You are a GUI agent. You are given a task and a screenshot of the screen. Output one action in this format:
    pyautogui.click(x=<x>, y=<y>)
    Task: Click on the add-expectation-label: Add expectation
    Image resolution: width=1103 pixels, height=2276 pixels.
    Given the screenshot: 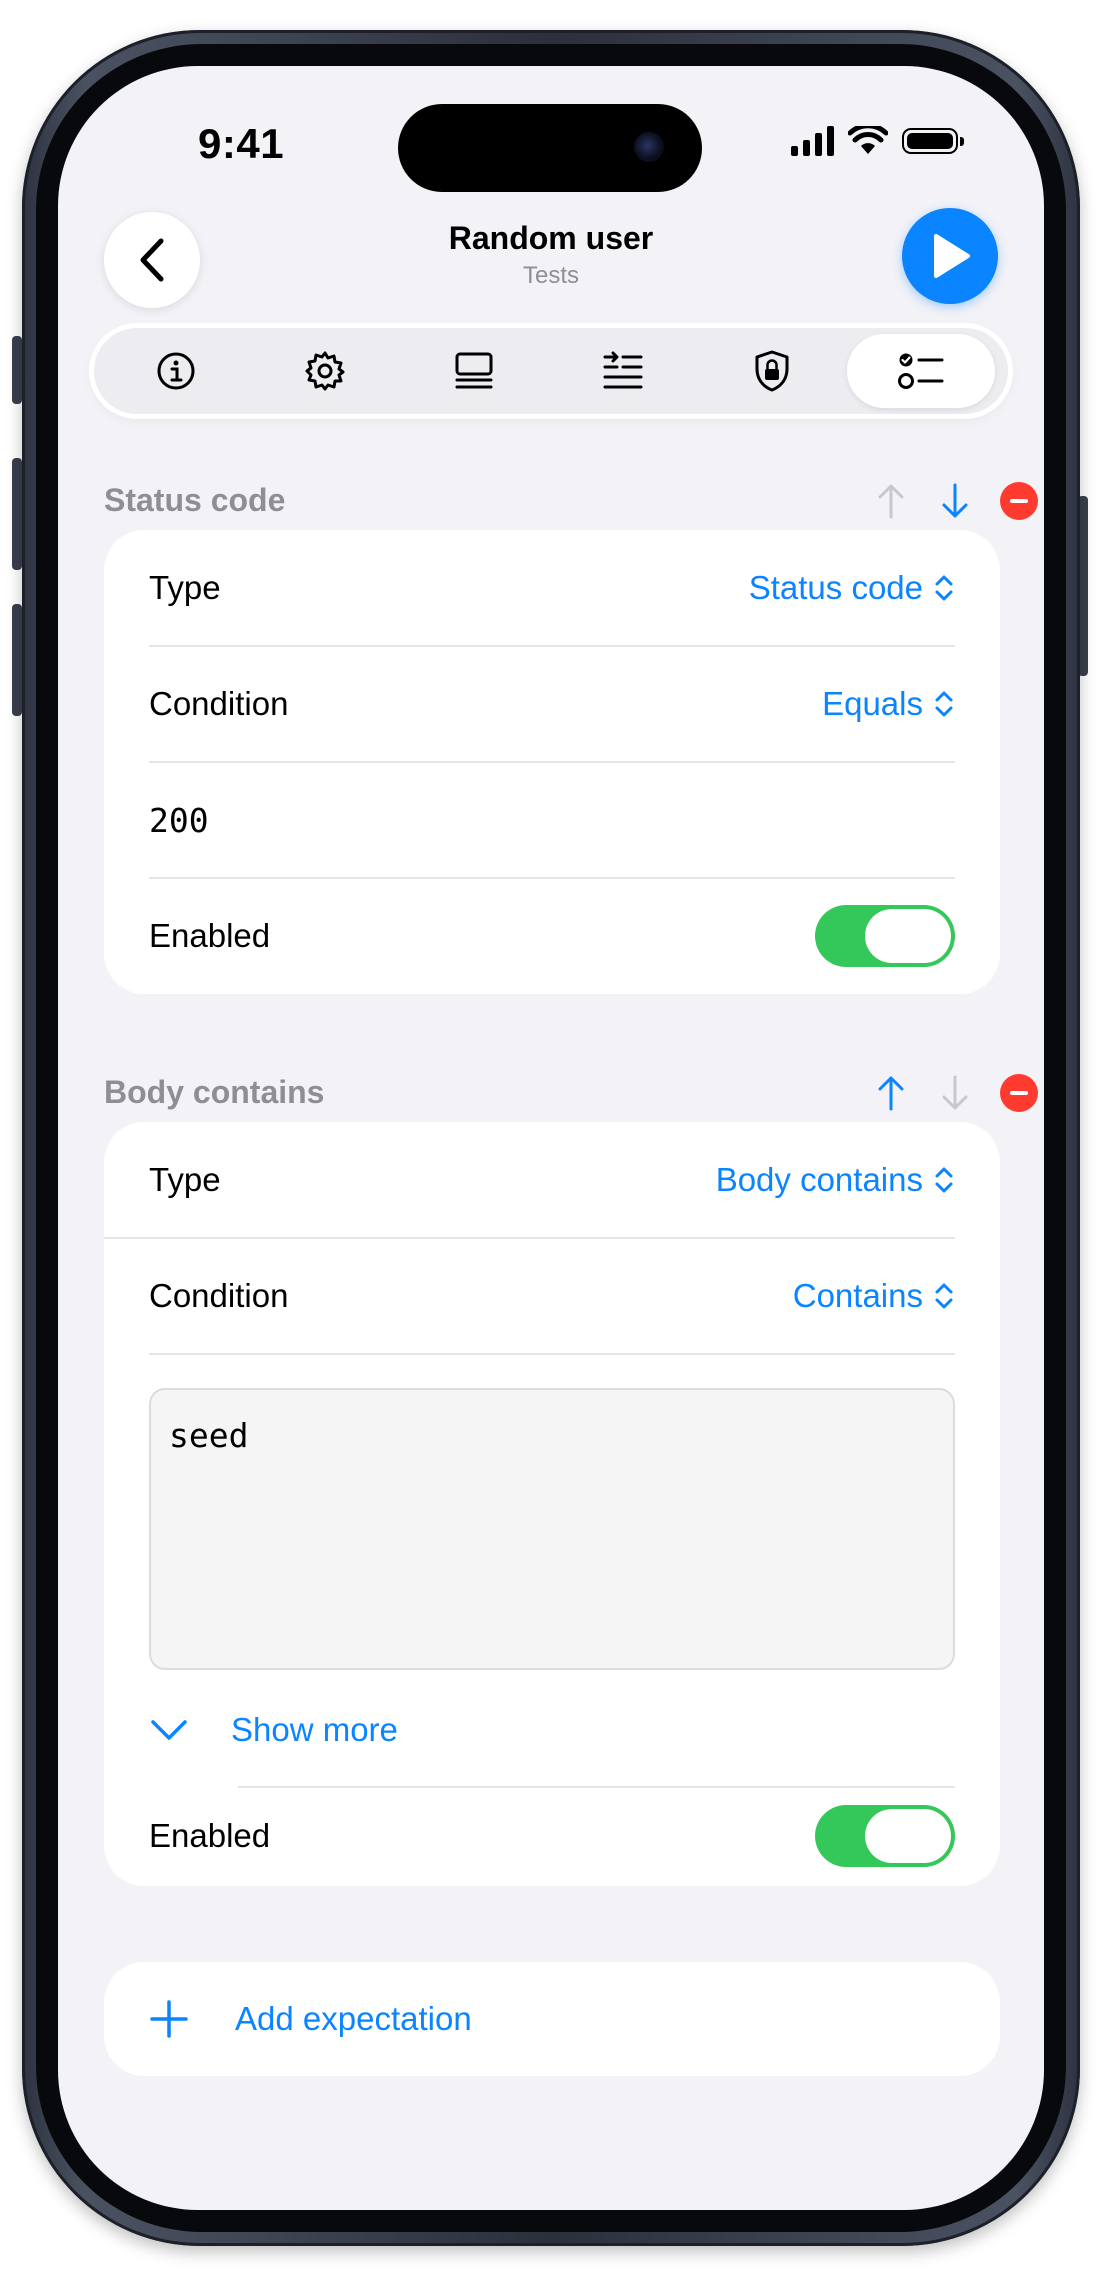 What is the action you would take?
    pyautogui.click(x=353, y=2018)
    